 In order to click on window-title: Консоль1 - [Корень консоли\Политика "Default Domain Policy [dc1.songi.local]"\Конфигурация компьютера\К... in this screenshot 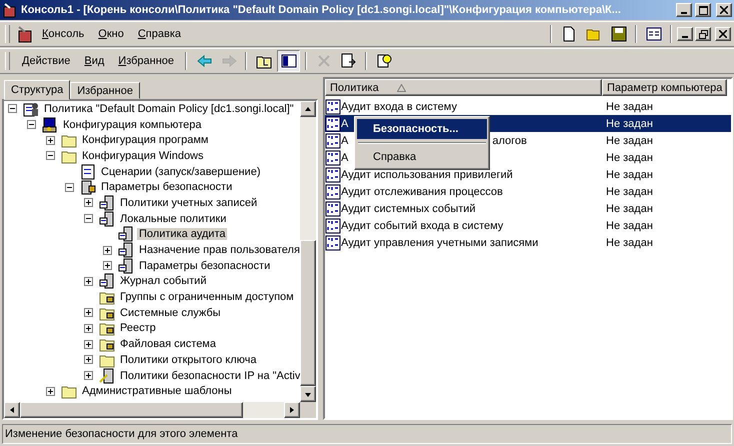, I will do `click(321, 10)`.